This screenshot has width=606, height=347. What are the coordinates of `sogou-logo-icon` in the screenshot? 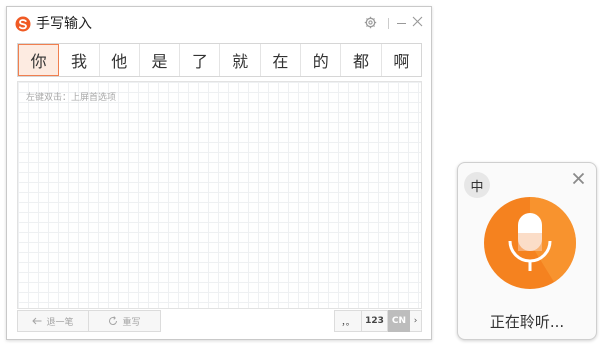 It's located at (23, 24).